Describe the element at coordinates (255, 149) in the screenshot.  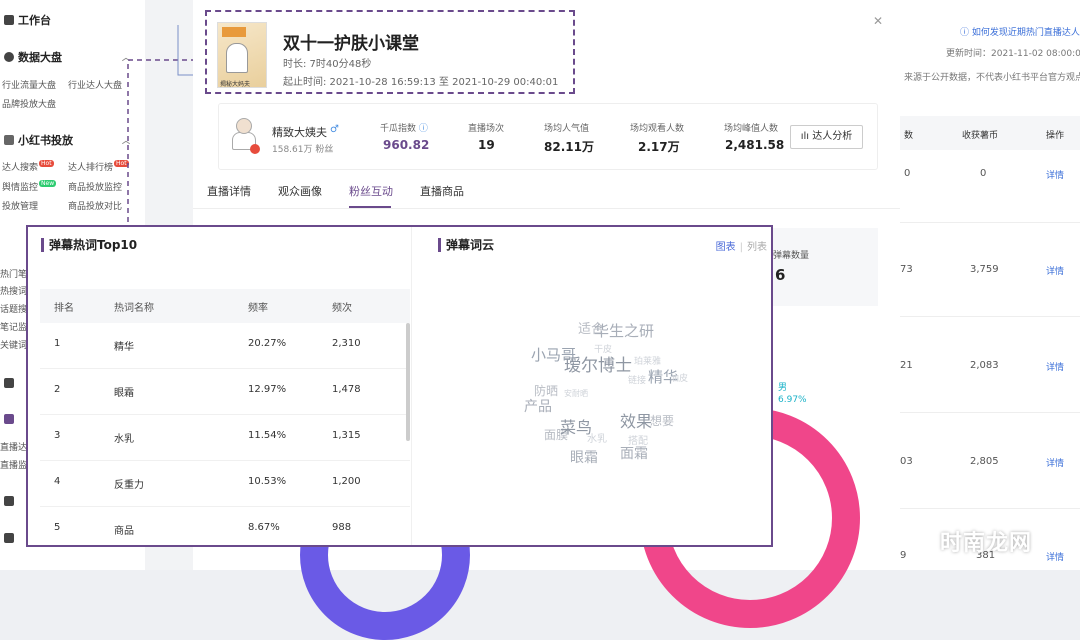
I see `verified-badge-icon` at that location.